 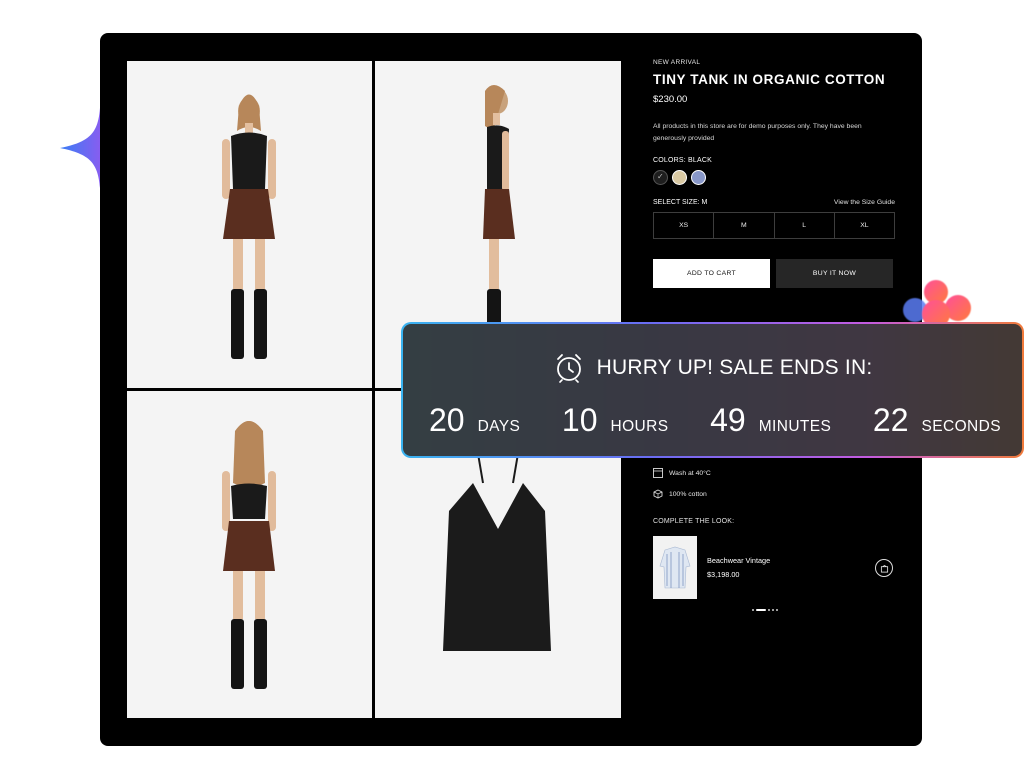 I want to click on new-arrival-label: NEW ARRIVAL, so click(x=677, y=62).